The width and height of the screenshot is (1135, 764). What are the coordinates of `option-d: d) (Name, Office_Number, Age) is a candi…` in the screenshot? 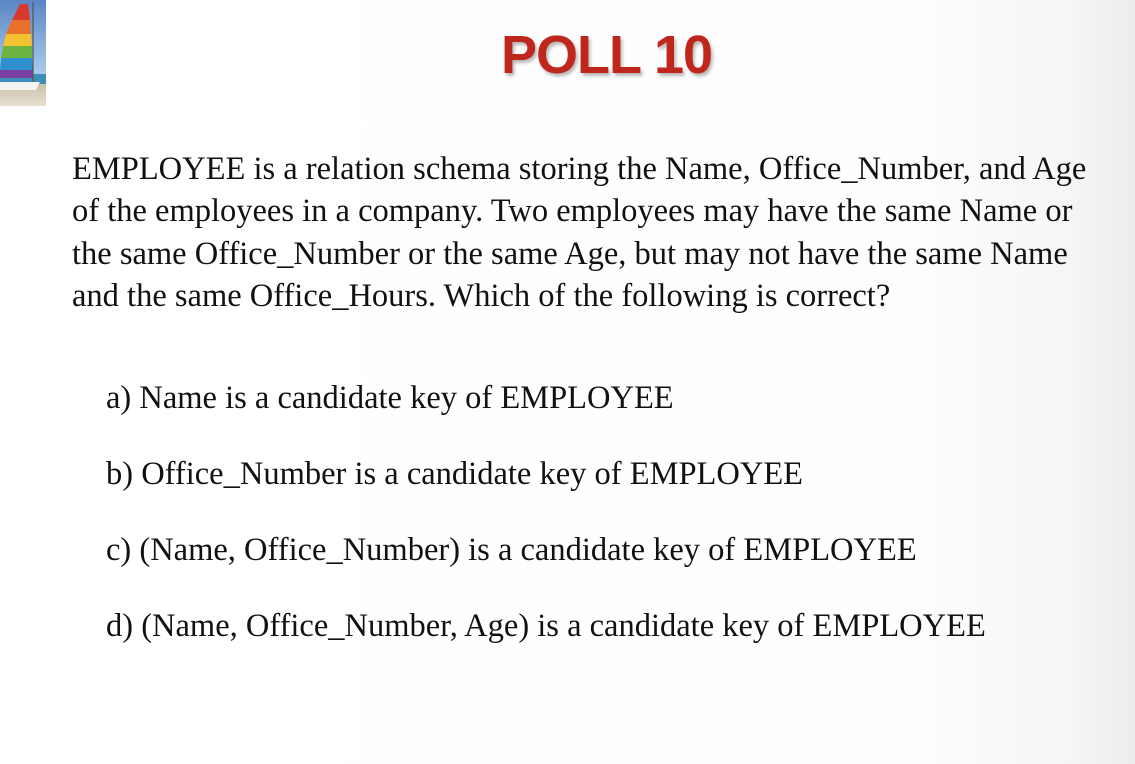 It's located at (546, 626).